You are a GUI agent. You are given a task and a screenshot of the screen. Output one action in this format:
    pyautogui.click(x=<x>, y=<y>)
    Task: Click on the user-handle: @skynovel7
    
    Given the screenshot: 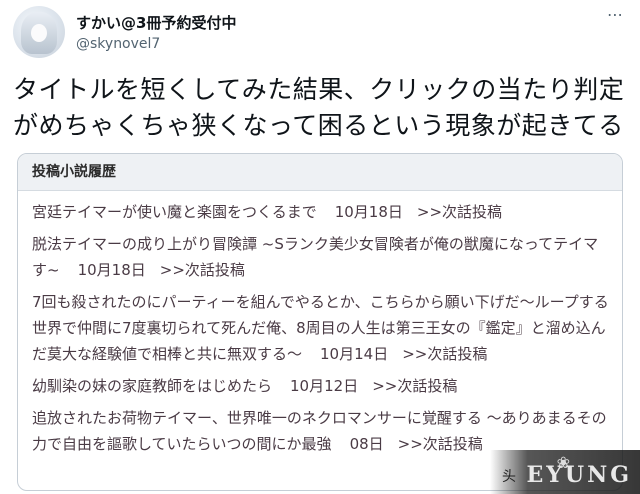 What is the action you would take?
    pyautogui.click(x=118, y=44)
    